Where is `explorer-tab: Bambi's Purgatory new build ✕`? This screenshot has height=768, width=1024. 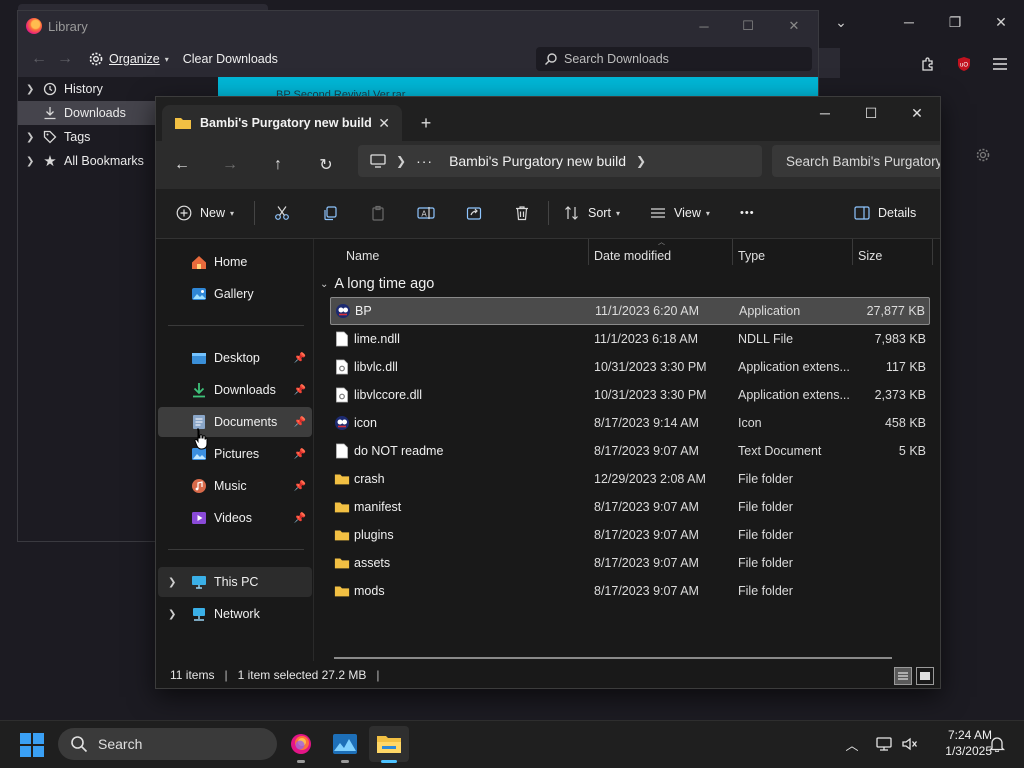 explorer-tab: Bambi's Purgatory new build ✕ is located at coordinates (282, 123).